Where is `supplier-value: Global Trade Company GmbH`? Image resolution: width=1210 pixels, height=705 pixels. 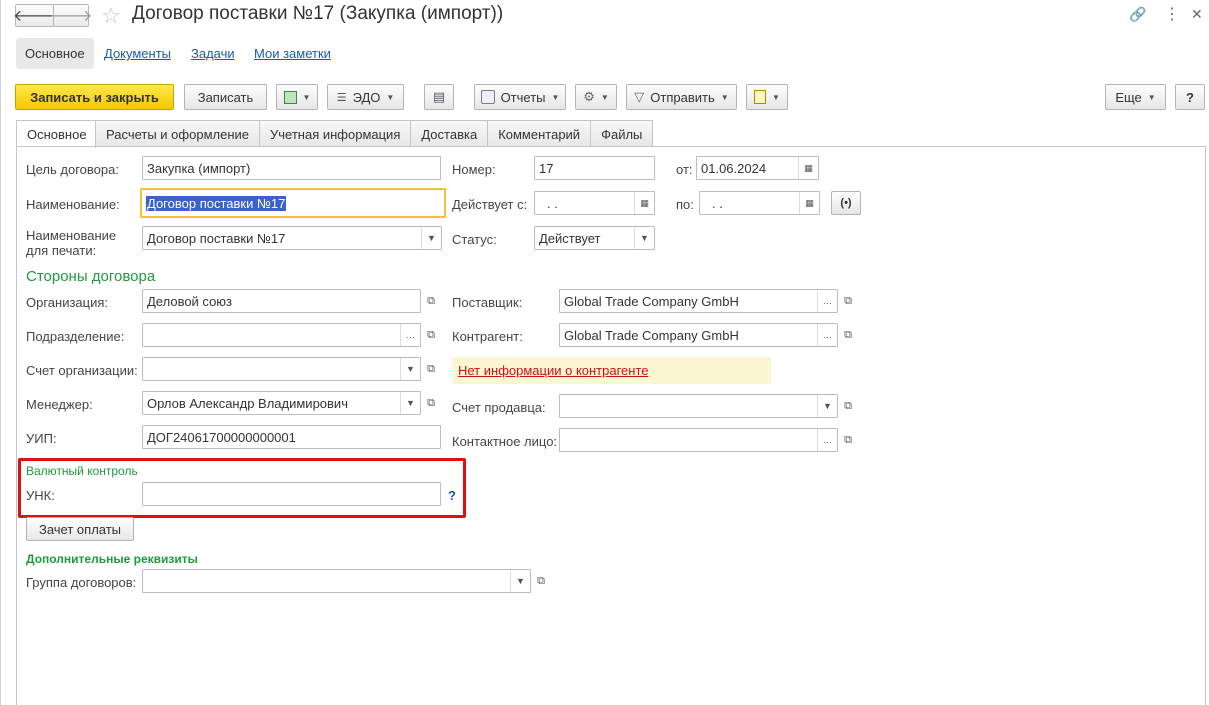
supplier-value: Global Trade Company GmbH is located at coordinates (651, 301).